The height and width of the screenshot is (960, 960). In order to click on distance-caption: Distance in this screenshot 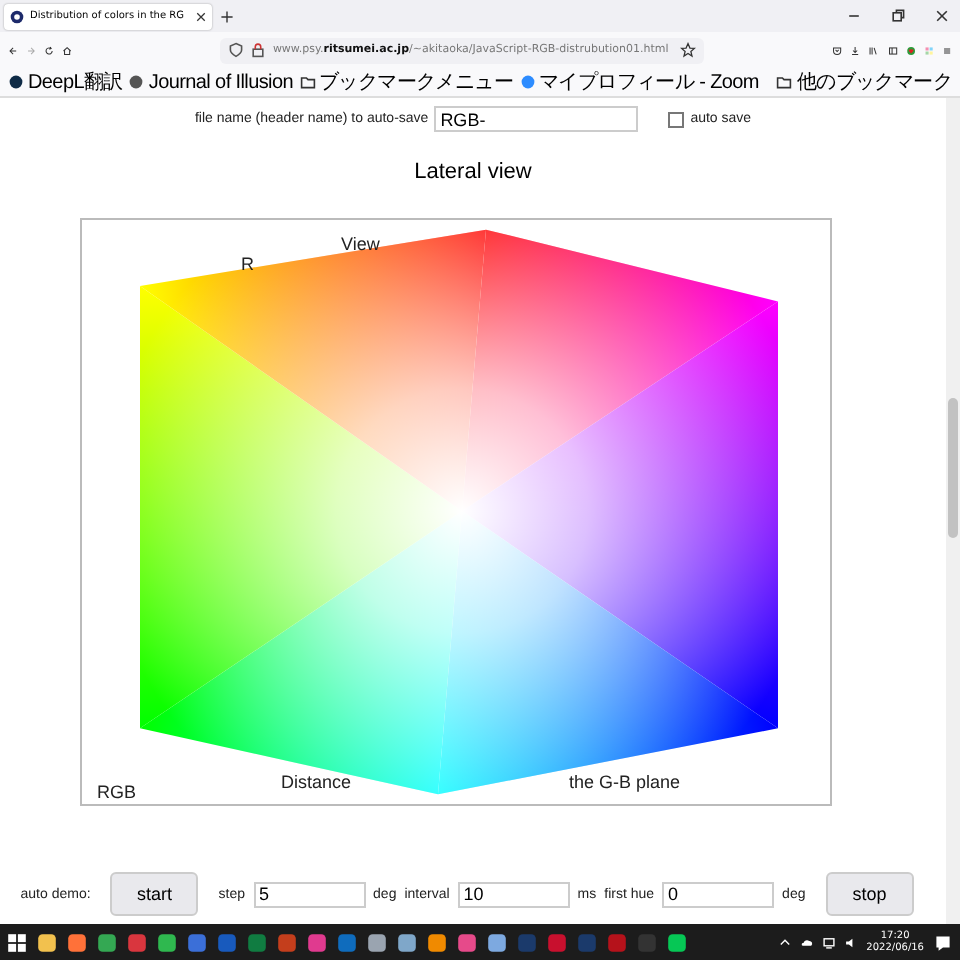, I will do `click(316, 782)`.